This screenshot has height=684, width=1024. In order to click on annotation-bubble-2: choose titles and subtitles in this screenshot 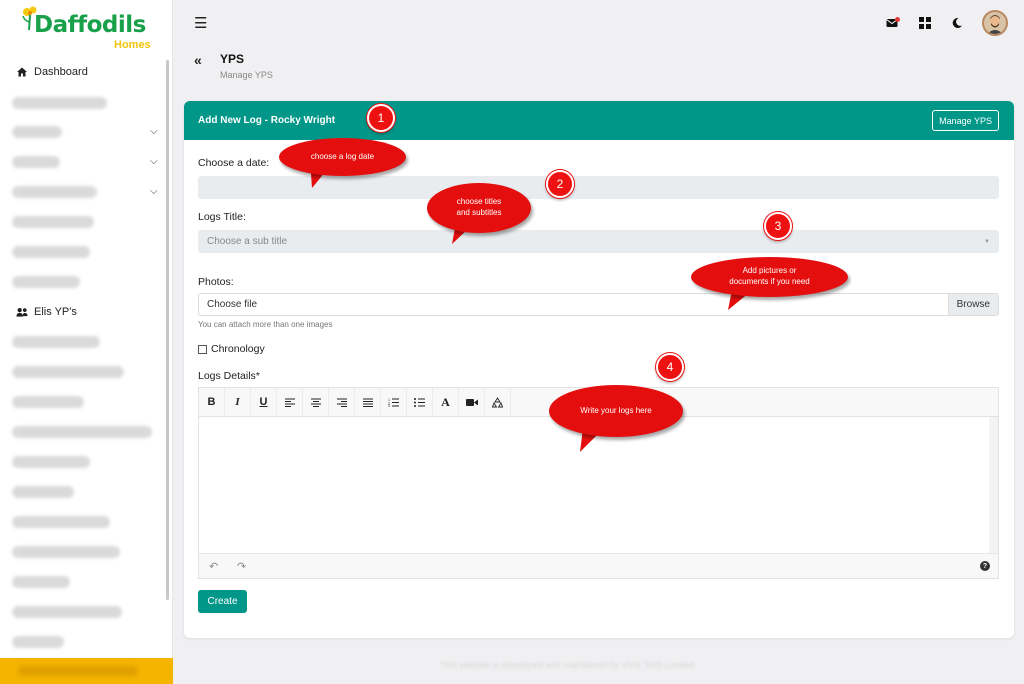, I will do `click(479, 208)`.